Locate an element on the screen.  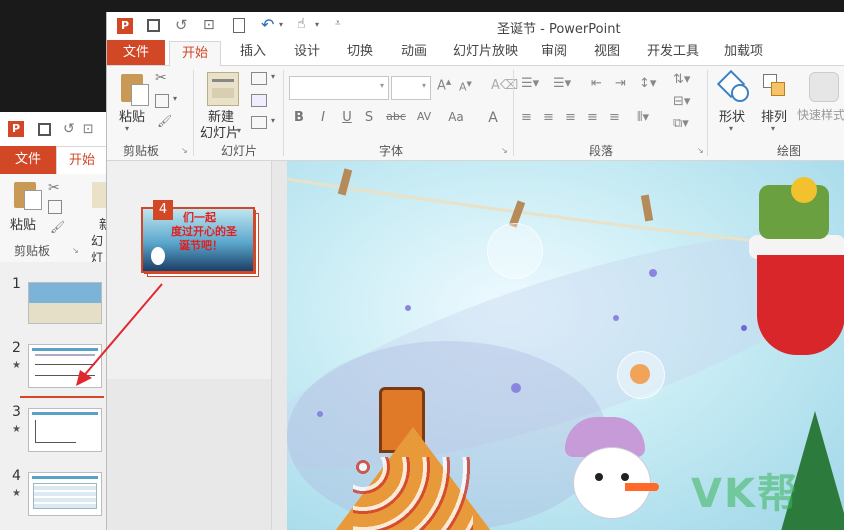
distributed-icon: ≡ is located at coordinates (614, 117).